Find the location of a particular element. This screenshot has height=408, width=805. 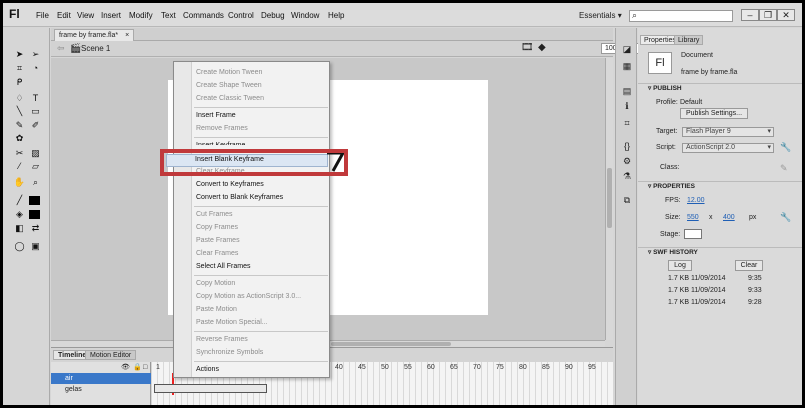

eraser-icon: ▱ is located at coordinates (35, 166).